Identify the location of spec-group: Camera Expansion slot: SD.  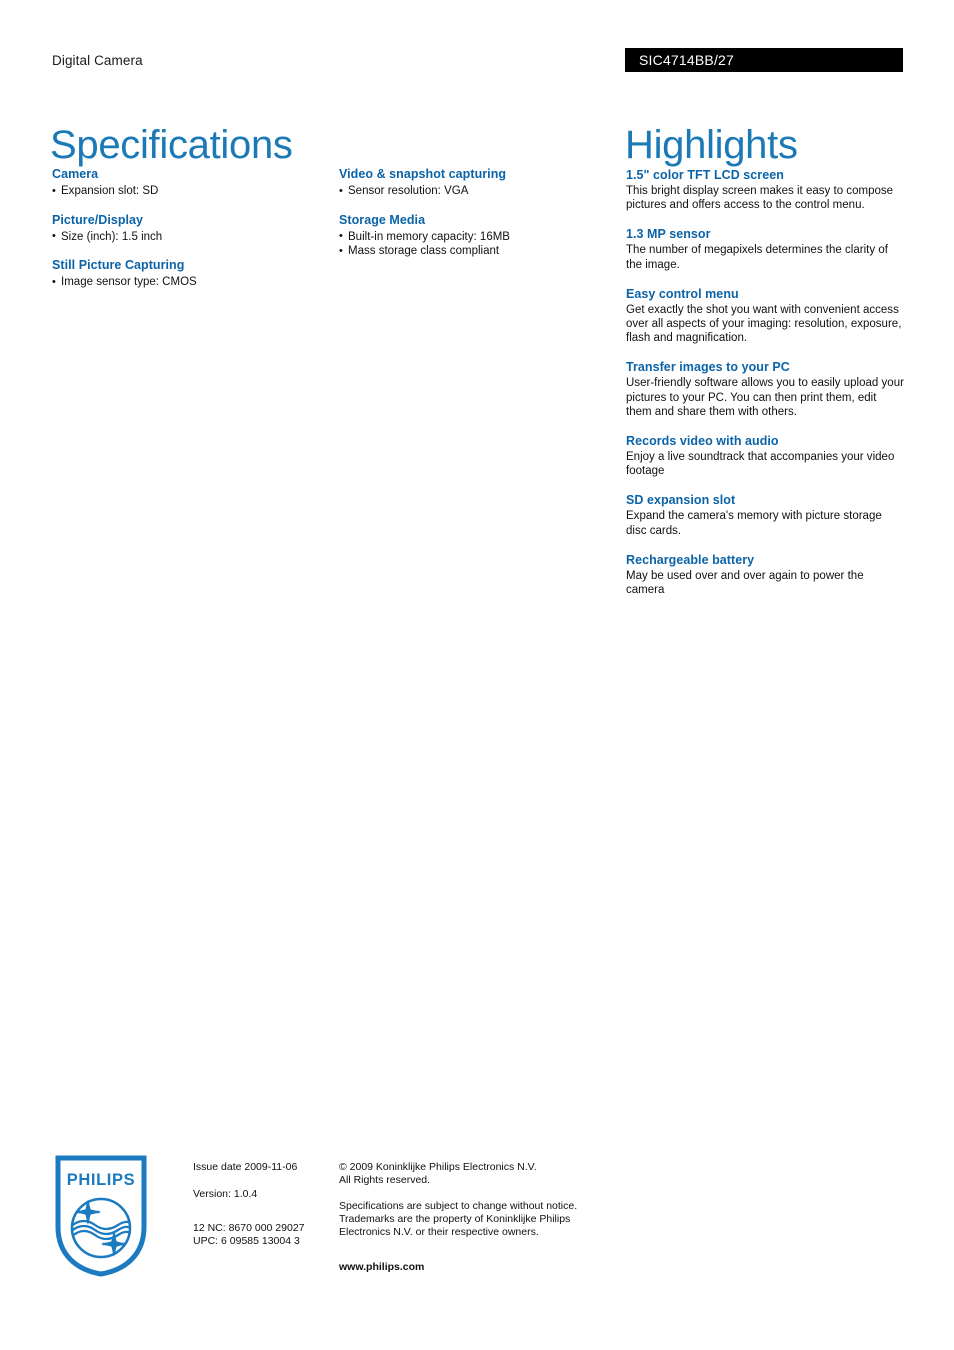
(187, 183).